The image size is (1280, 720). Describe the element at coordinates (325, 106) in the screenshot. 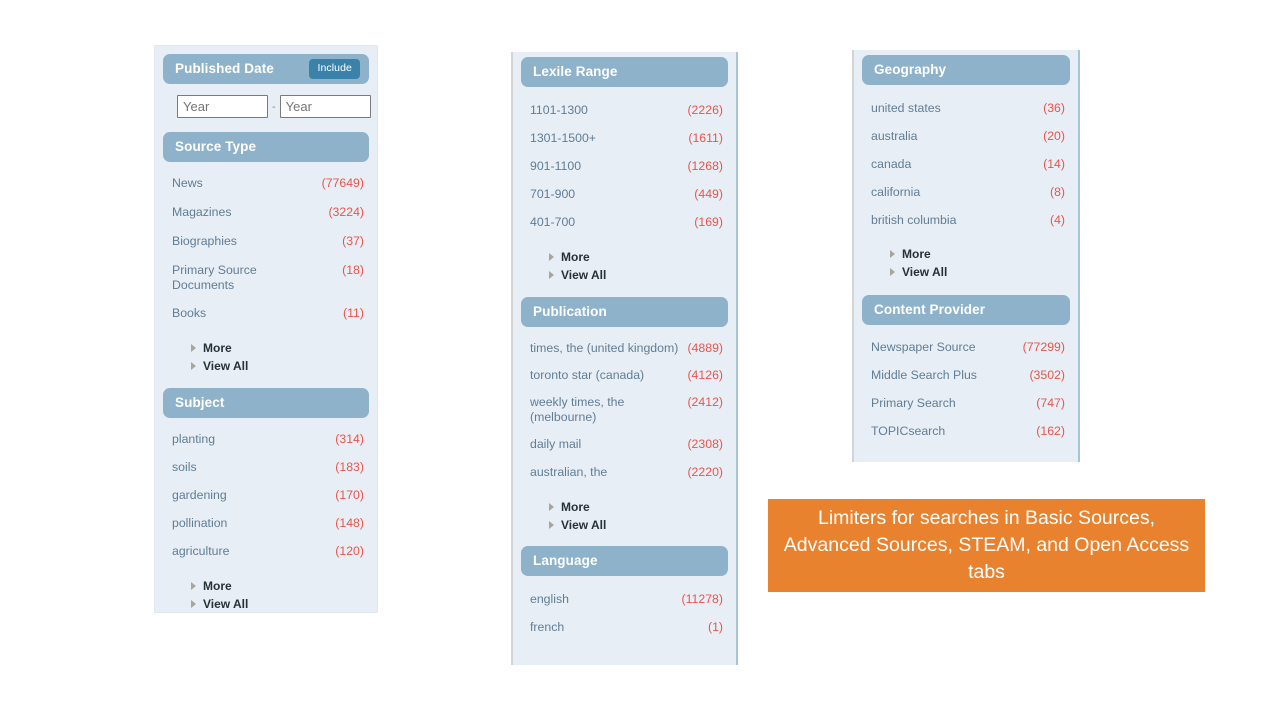

I see `year-to-input` at that location.